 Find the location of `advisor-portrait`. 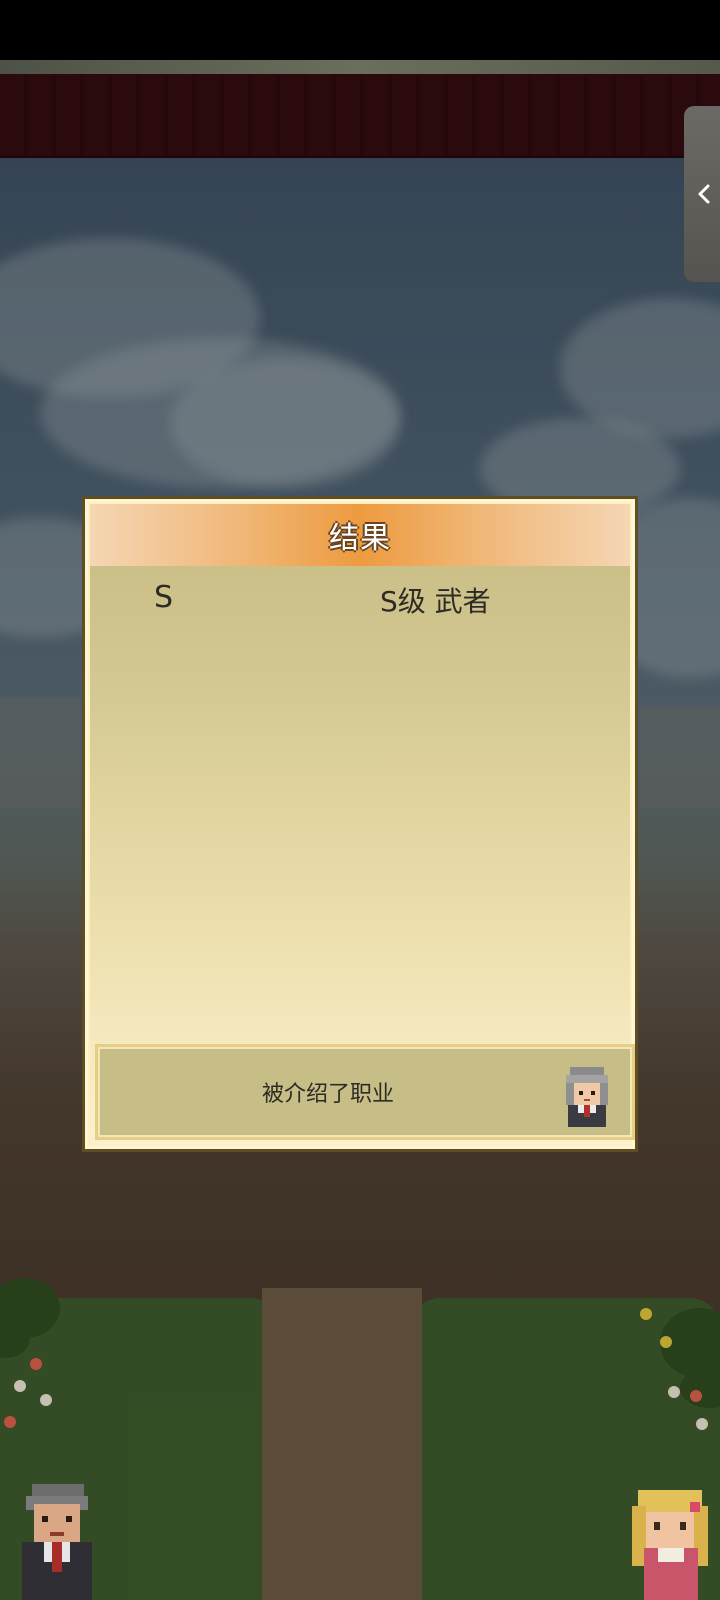

advisor-portrait is located at coordinates (587, 1097).